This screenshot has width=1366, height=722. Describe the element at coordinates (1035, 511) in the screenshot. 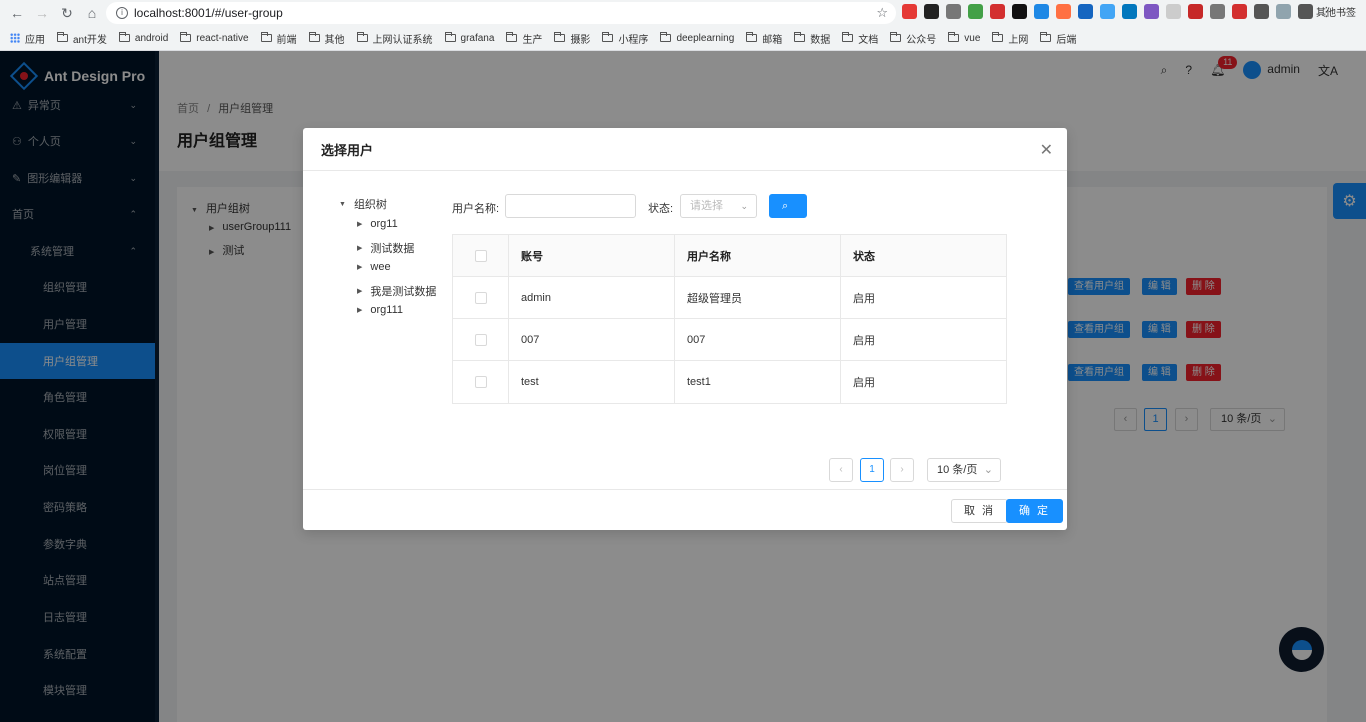

I see `ok-button: 确 定` at that location.